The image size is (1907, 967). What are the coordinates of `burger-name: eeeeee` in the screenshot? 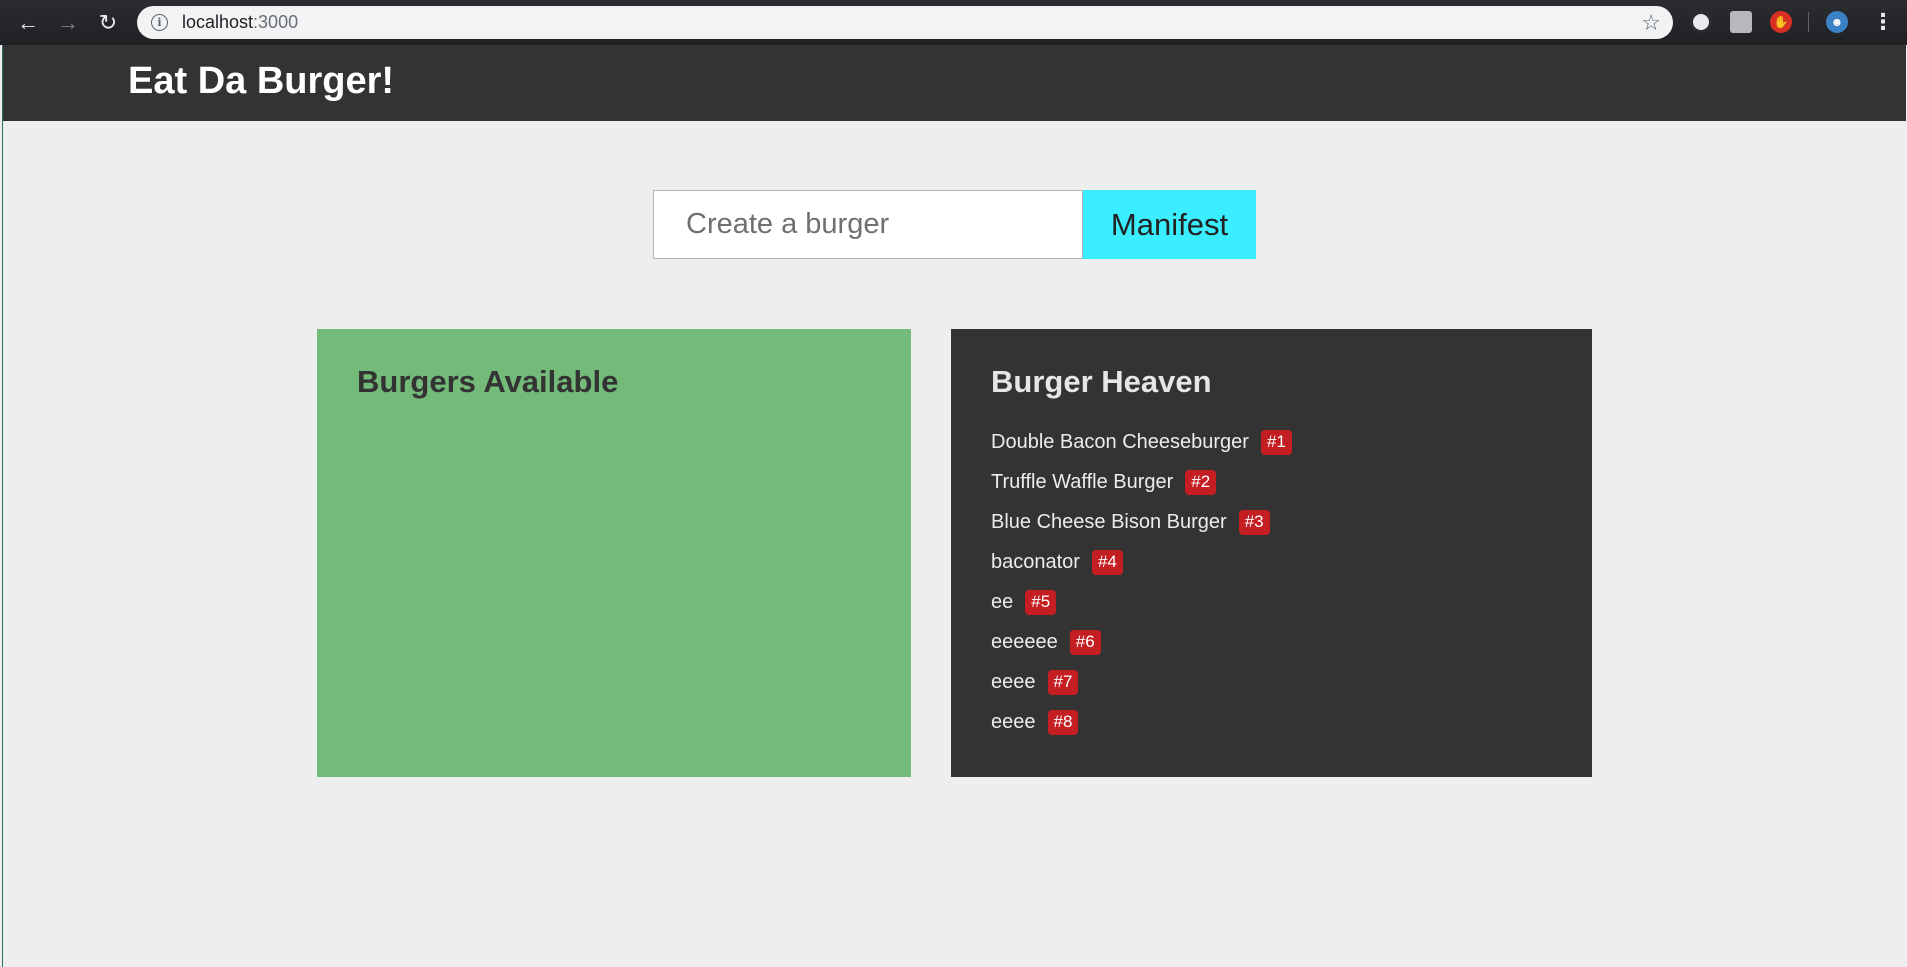 It's located at (1024, 641).